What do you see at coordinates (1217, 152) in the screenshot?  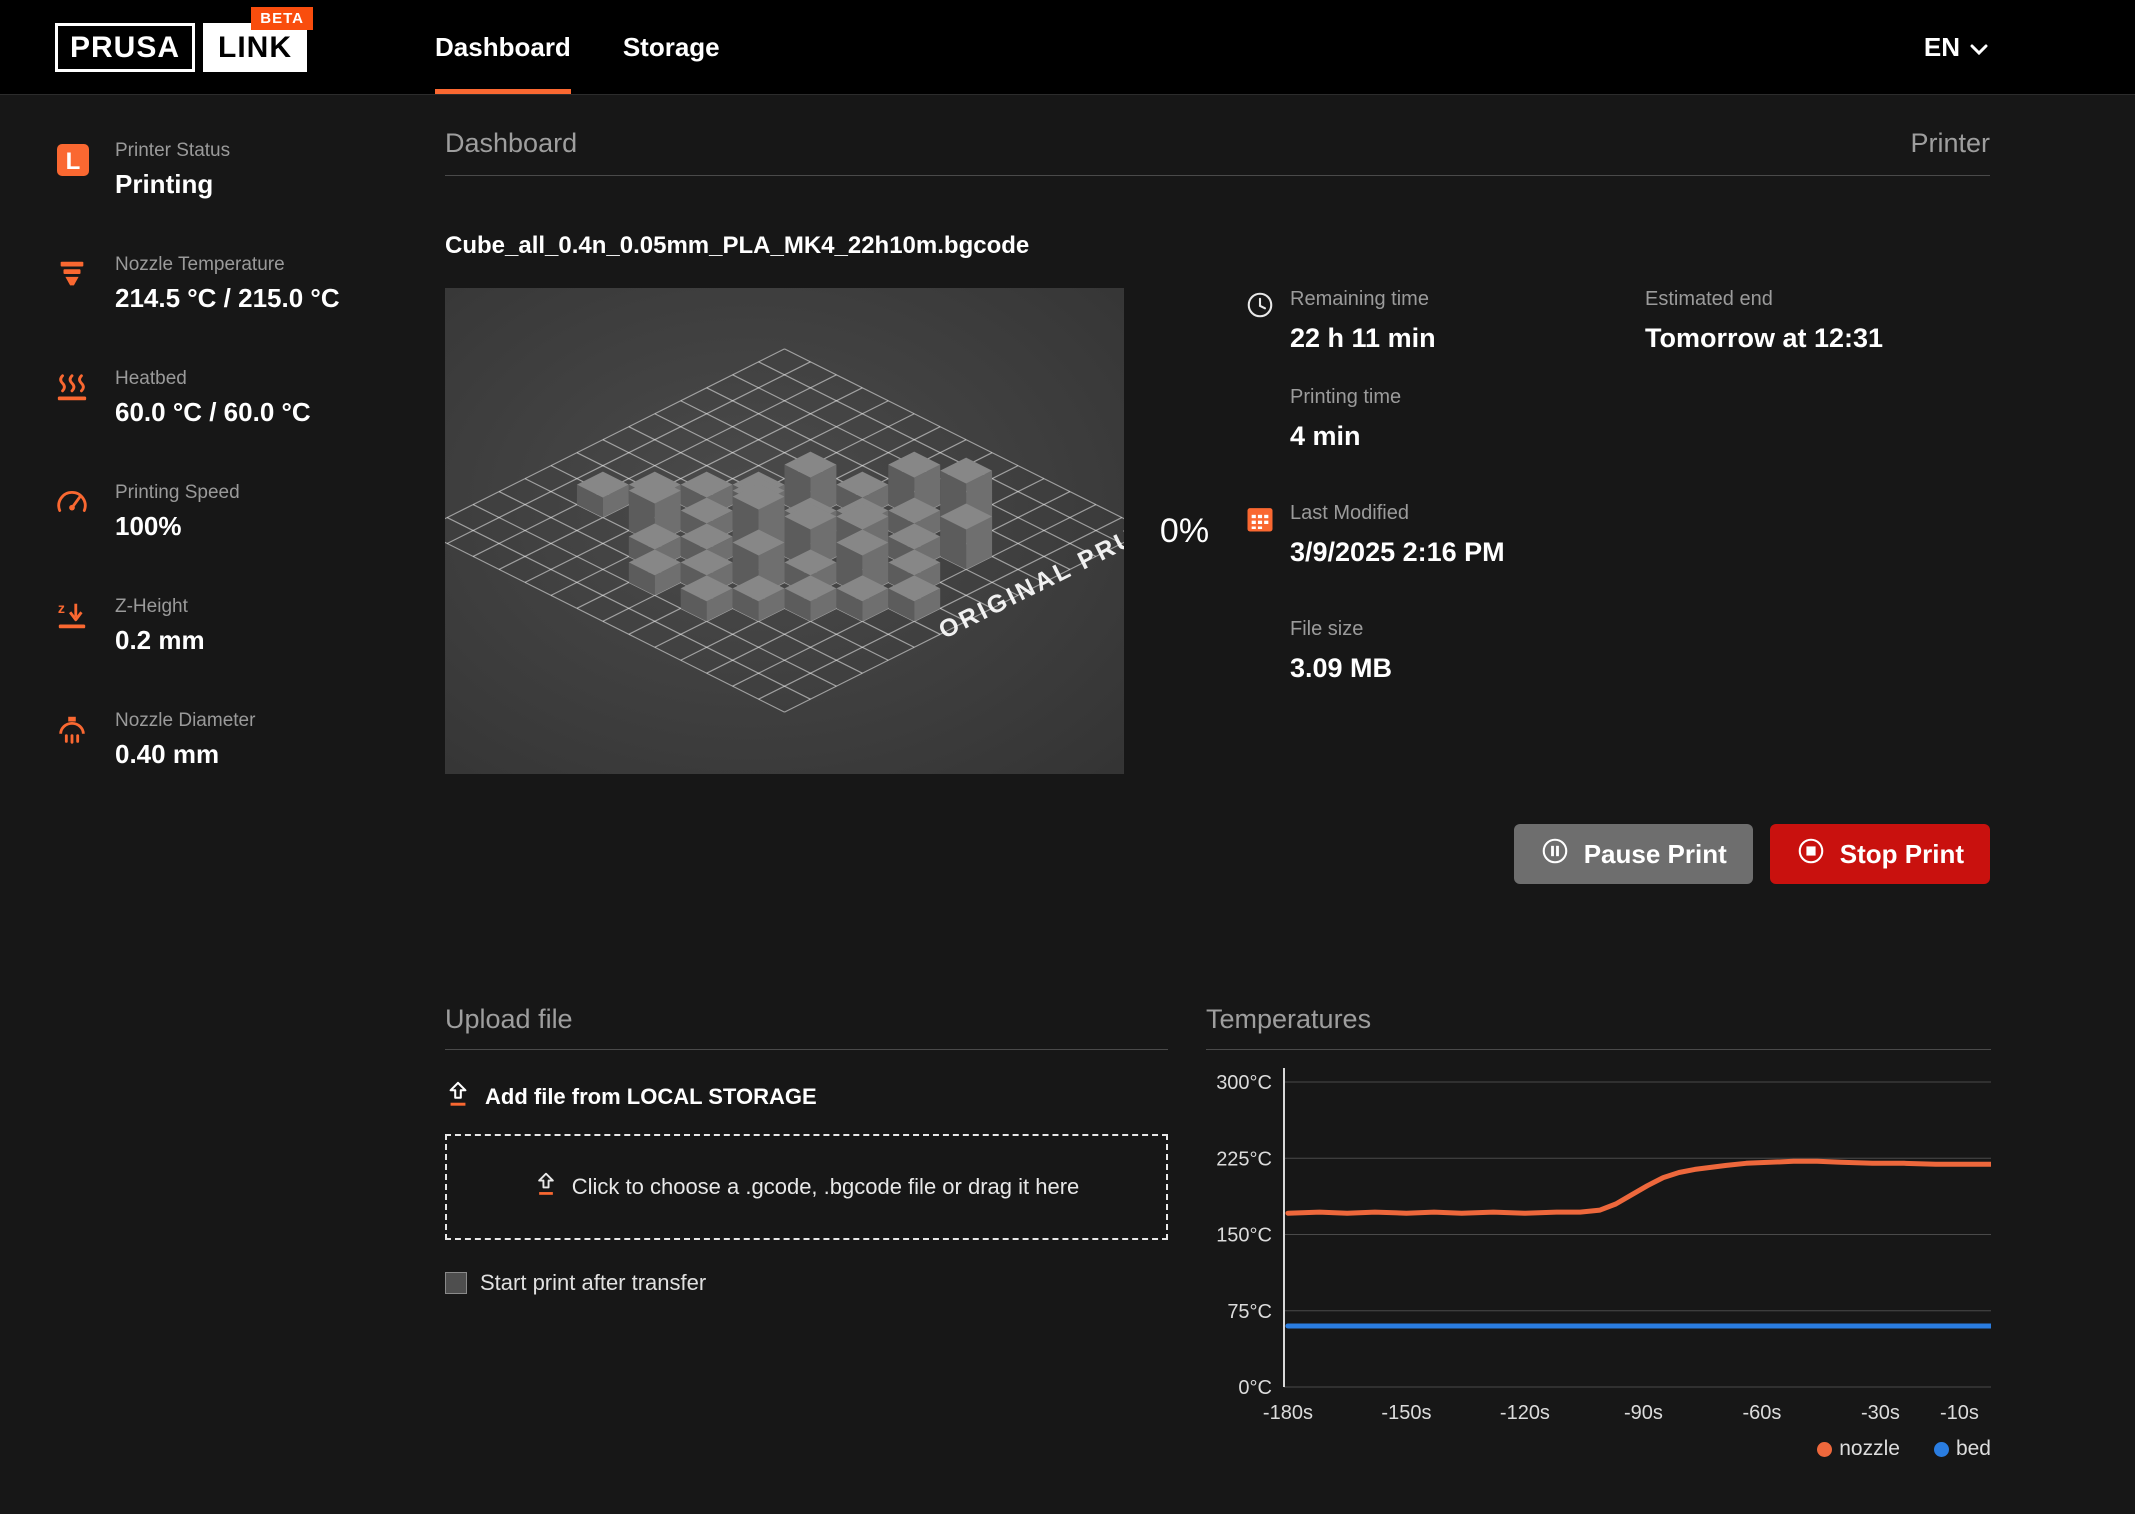 I see `page-head: Dashboard Printer` at bounding box center [1217, 152].